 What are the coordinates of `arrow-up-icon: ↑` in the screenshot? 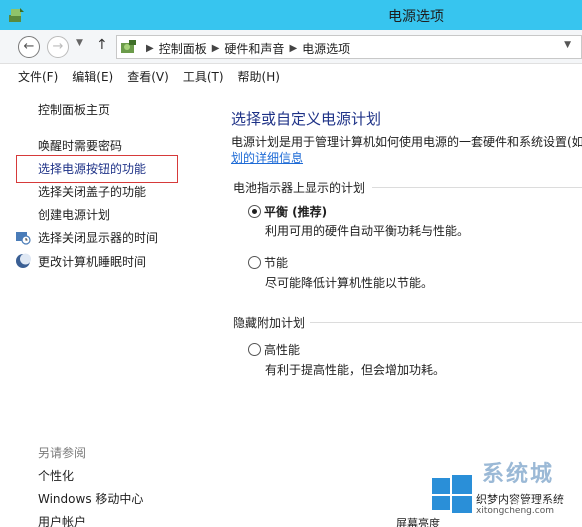 It's located at (102, 45).